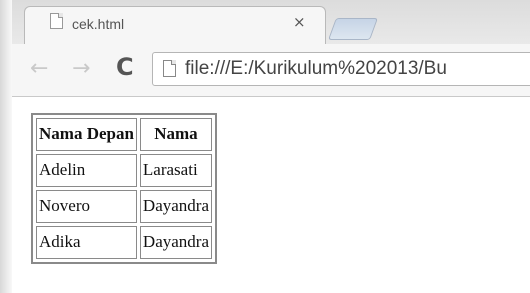 Image resolution: width=530 pixels, height=293 pixels. What do you see at coordinates (39, 68) in the screenshot?
I see `back-arrow-icon: ←` at bounding box center [39, 68].